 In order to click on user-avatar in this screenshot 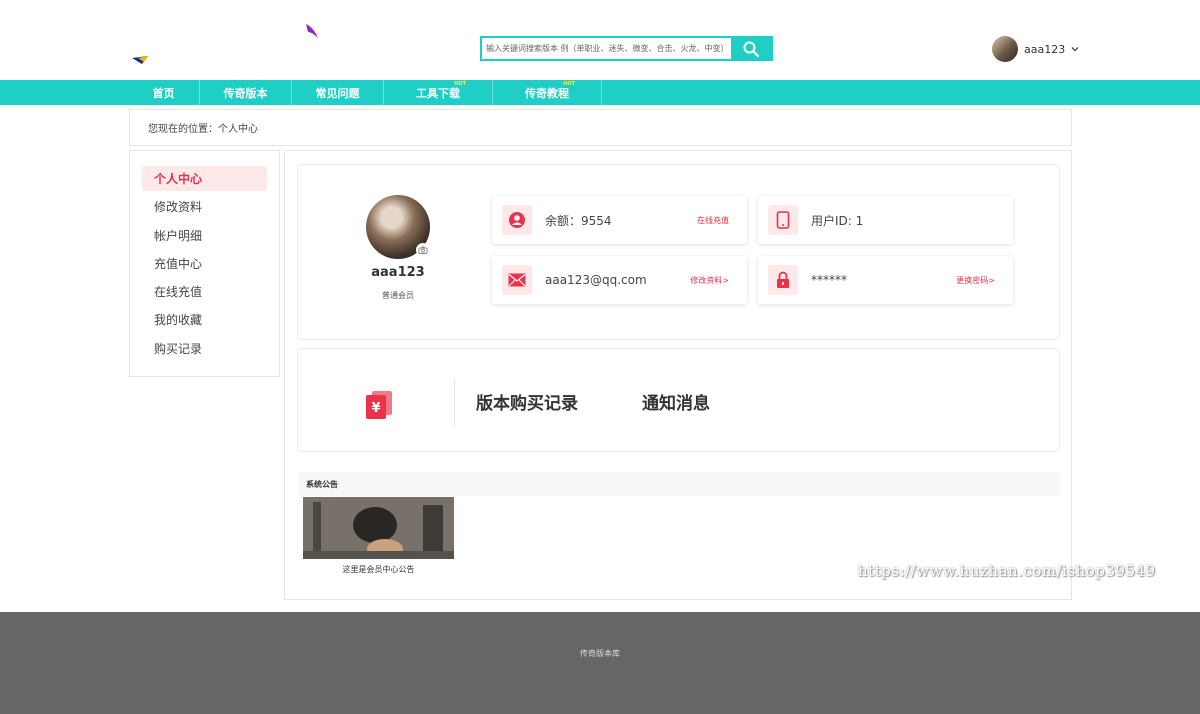, I will do `click(1005, 49)`.